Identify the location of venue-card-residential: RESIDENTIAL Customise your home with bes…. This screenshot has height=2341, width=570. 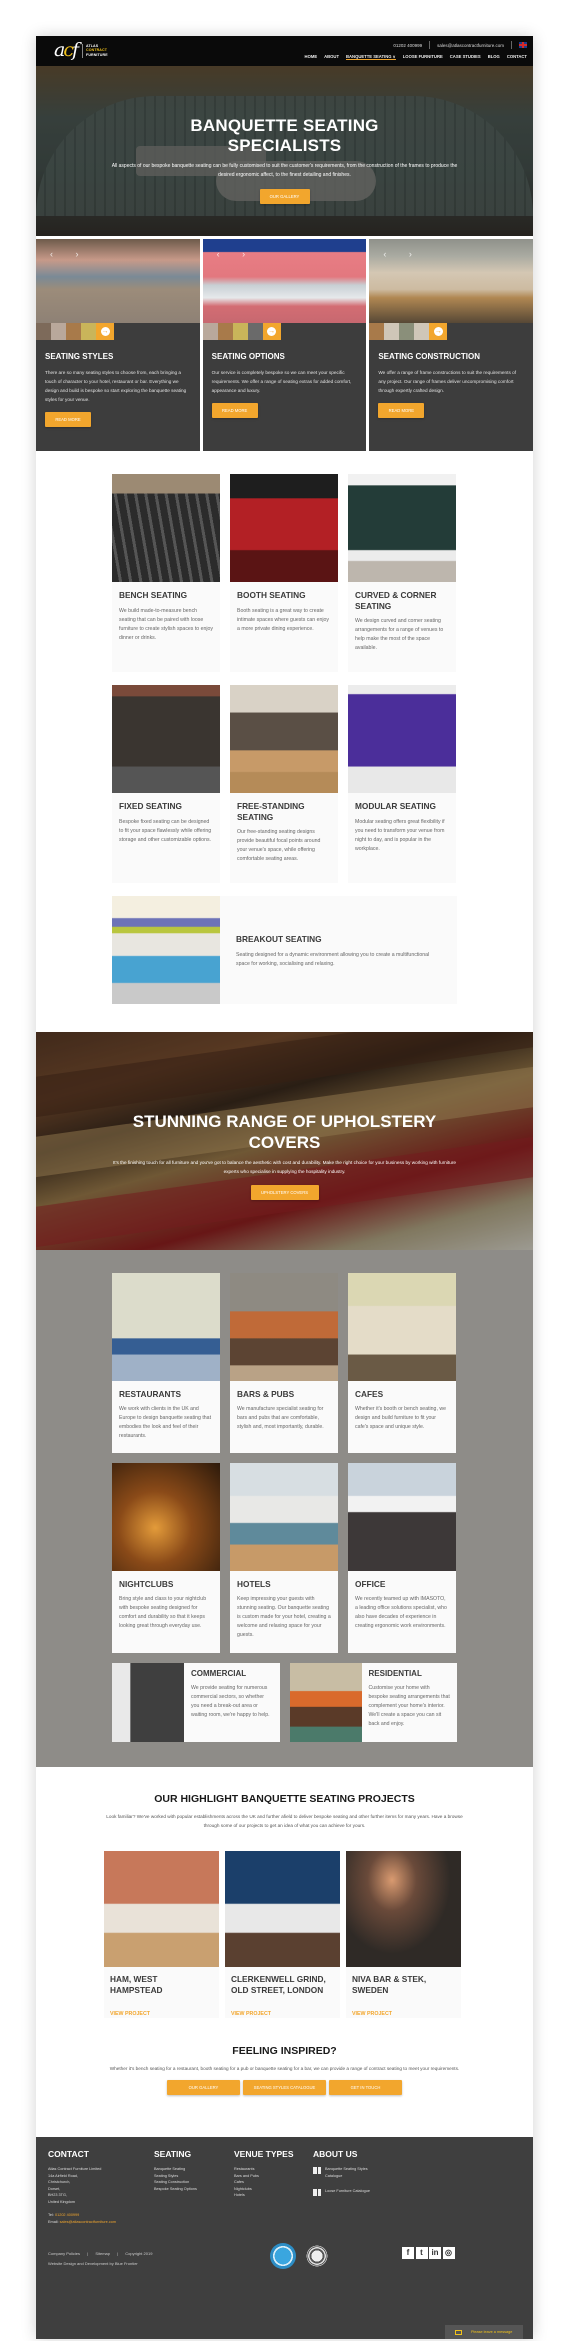
(373, 1702).